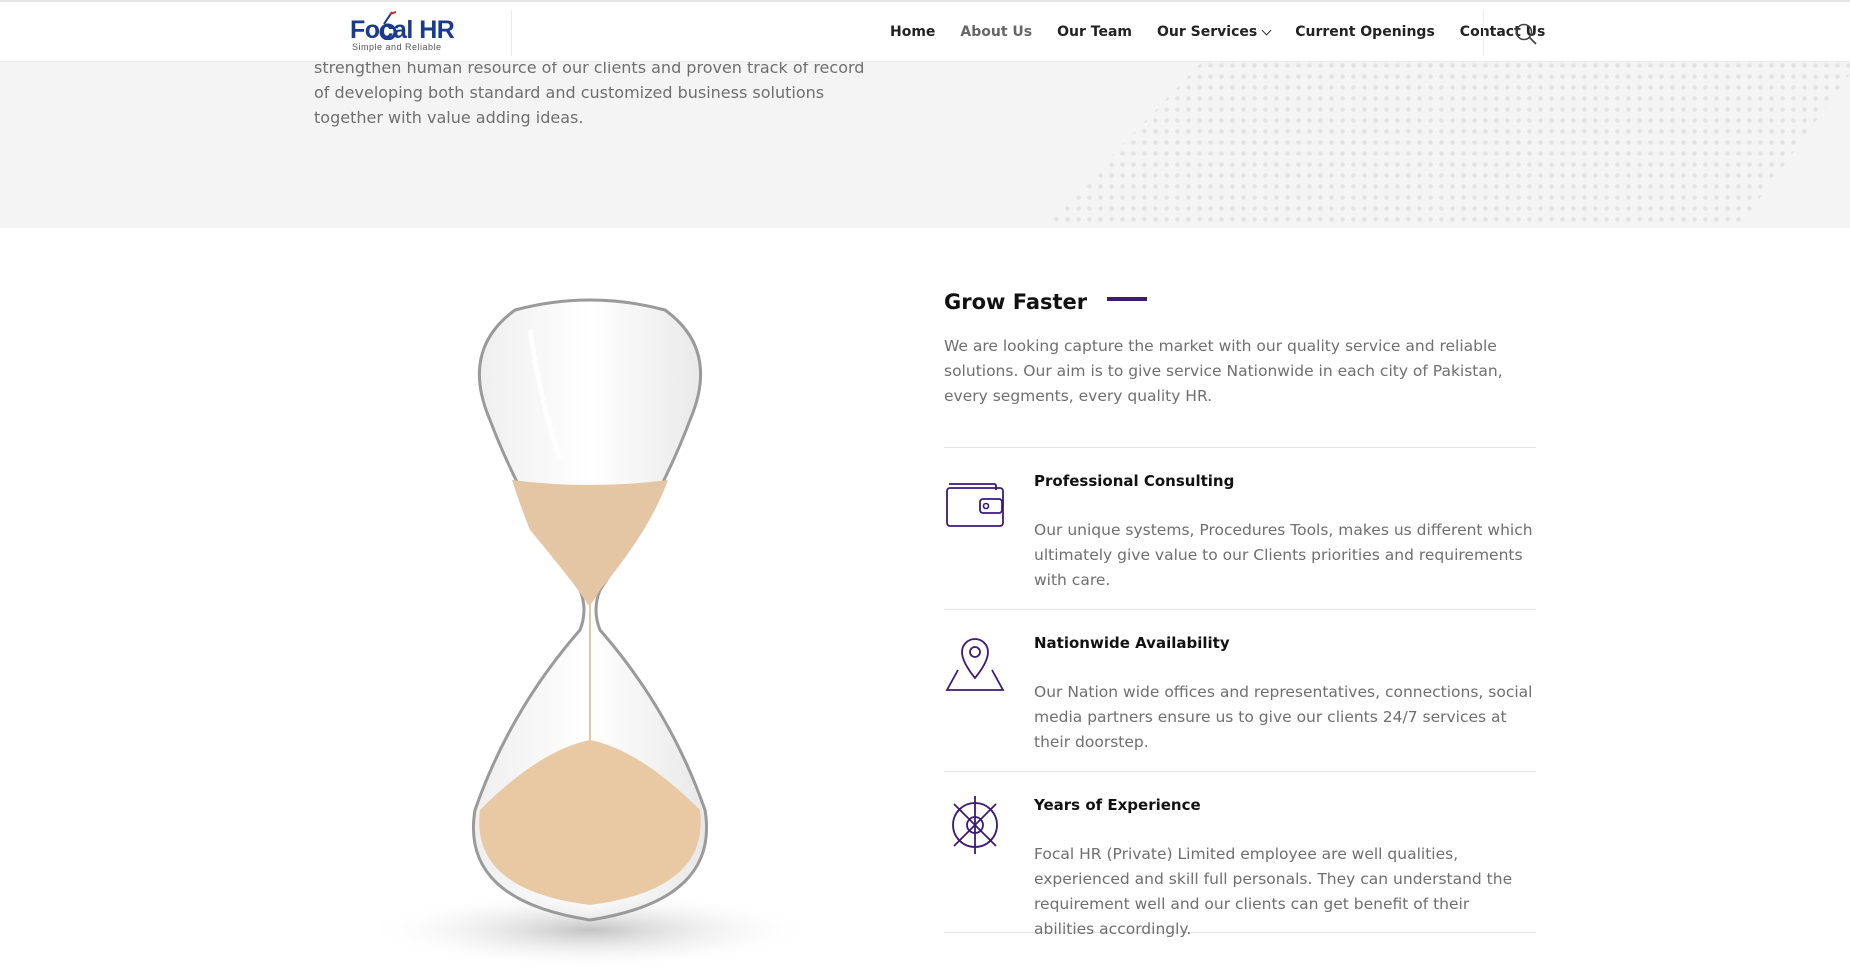  Describe the element at coordinates (1127, 299) in the screenshot. I see `heading-accent-line` at that location.